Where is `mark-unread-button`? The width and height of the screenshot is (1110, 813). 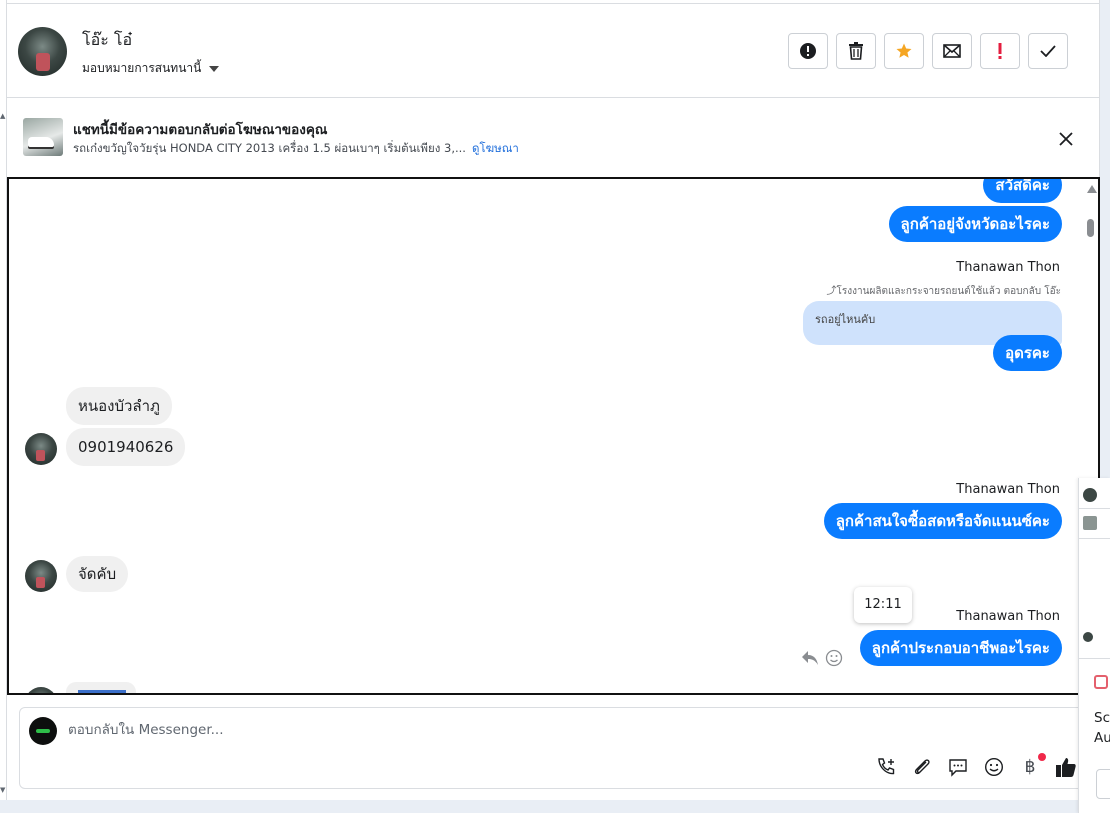
mark-unread-button is located at coordinates (952, 51).